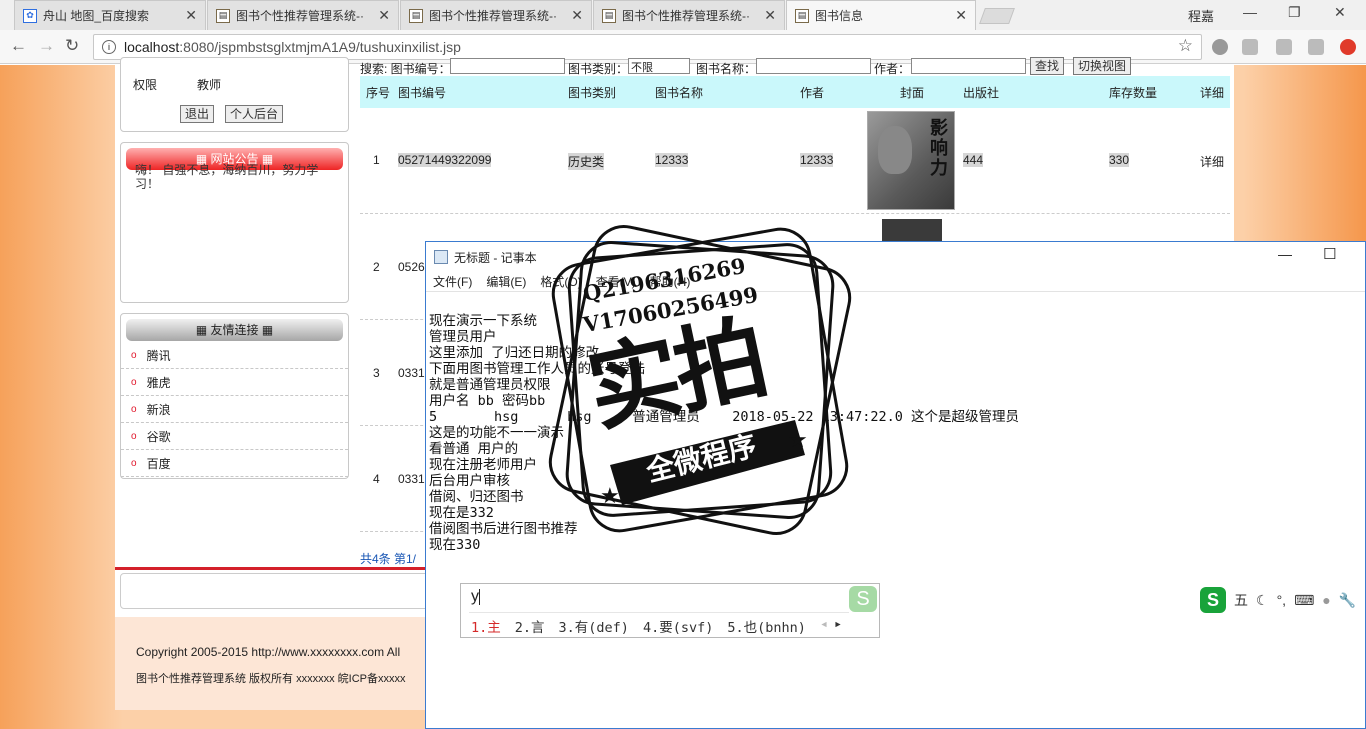  Describe the element at coordinates (912, 231) in the screenshot. I see `book-cover-image` at that location.